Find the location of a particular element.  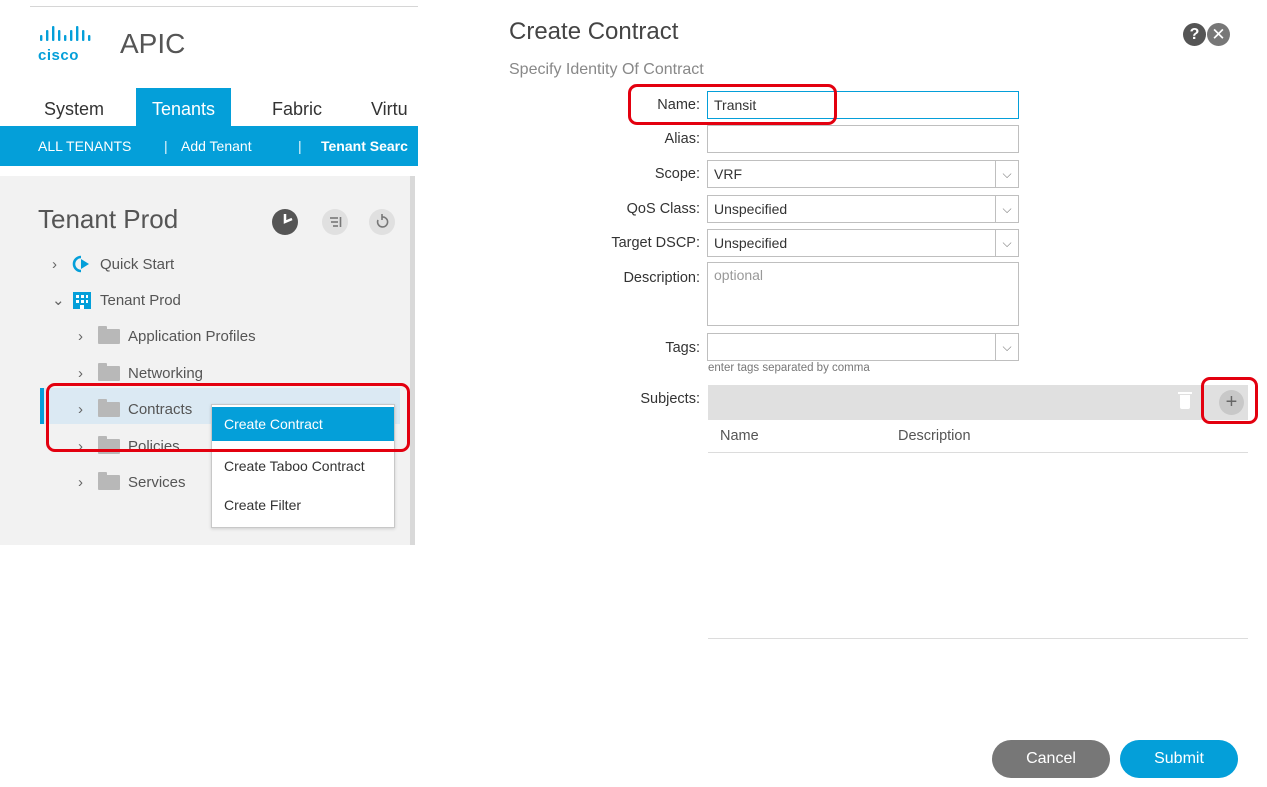

cisco-logo: cisco is located at coordinates (71, 46).